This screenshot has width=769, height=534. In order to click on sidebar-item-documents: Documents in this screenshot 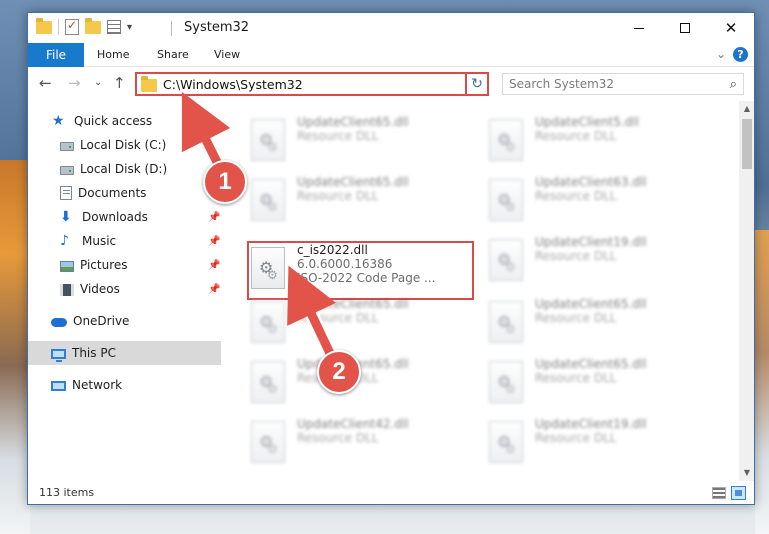, I will do `click(124, 193)`.